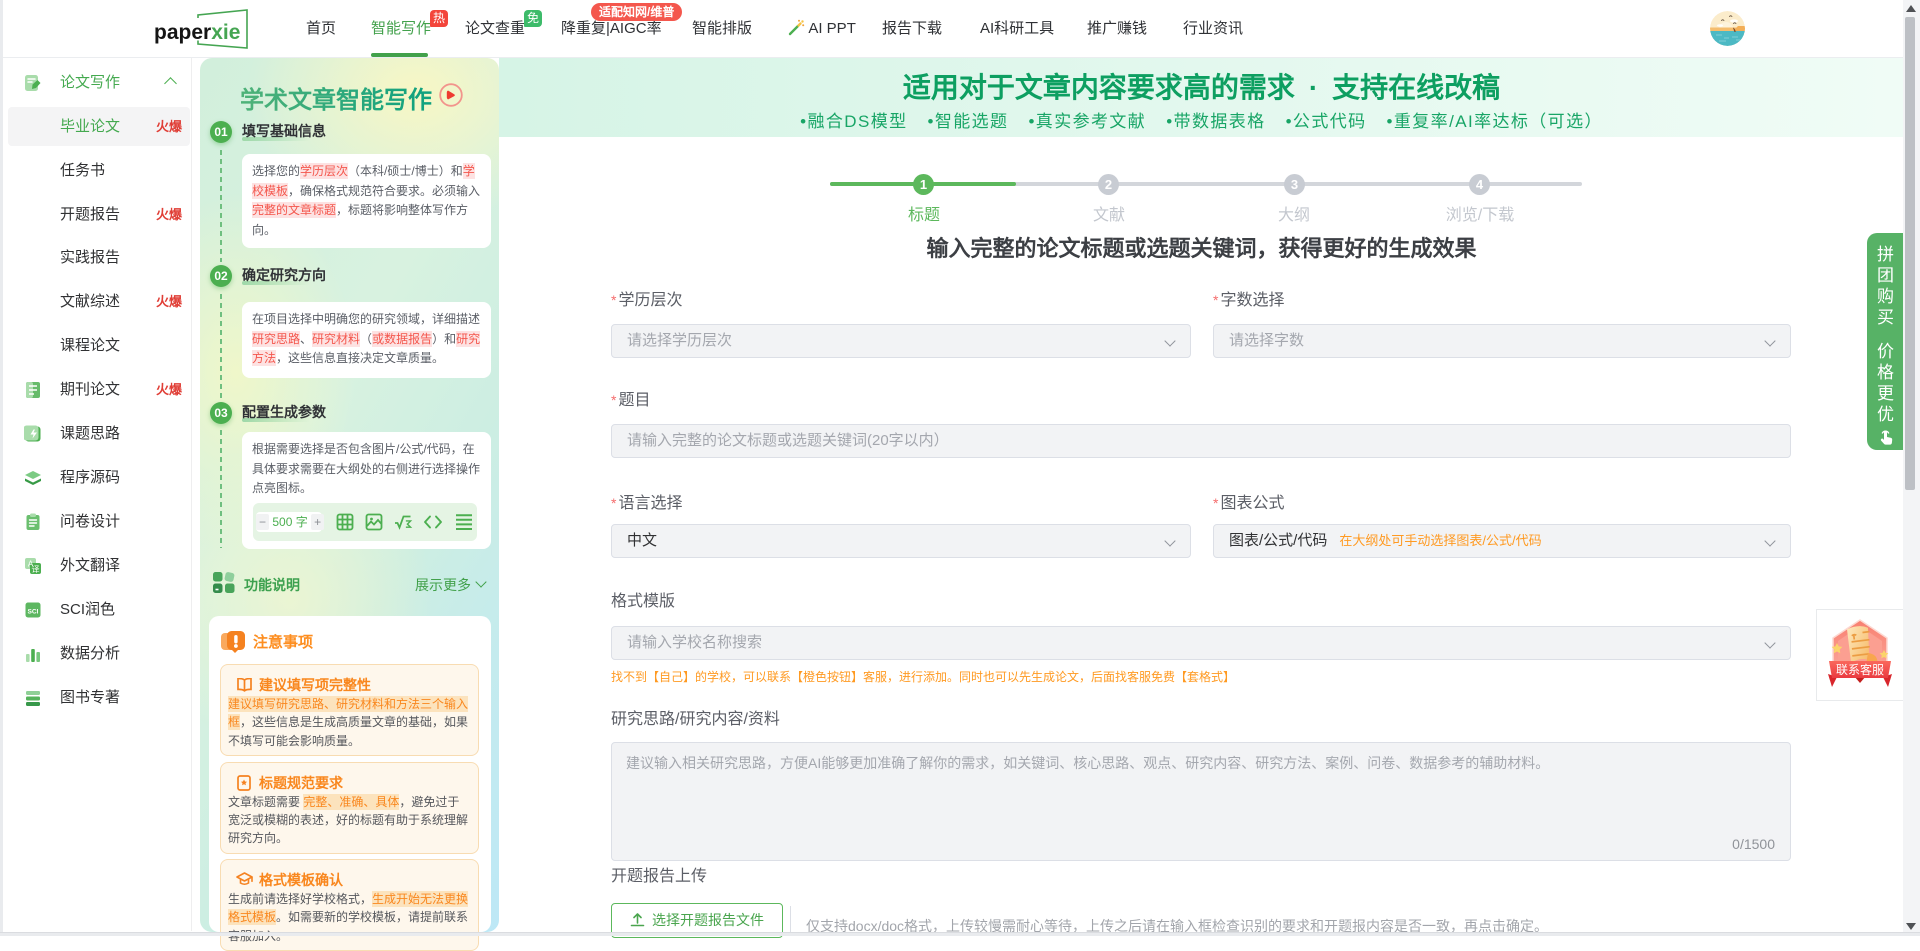  What do you see at coordinates (33, 611) in the screenshot?
I see `svg-text: SCI` at bounding box center [33, 611].